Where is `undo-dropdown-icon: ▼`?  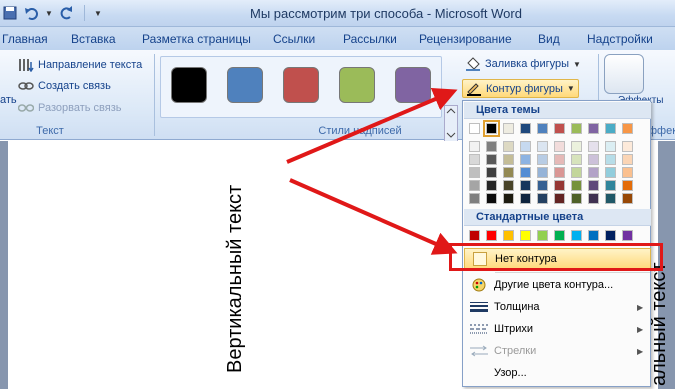
undo-dropdown-icon: ▼ is located at coordinates (49, 13).